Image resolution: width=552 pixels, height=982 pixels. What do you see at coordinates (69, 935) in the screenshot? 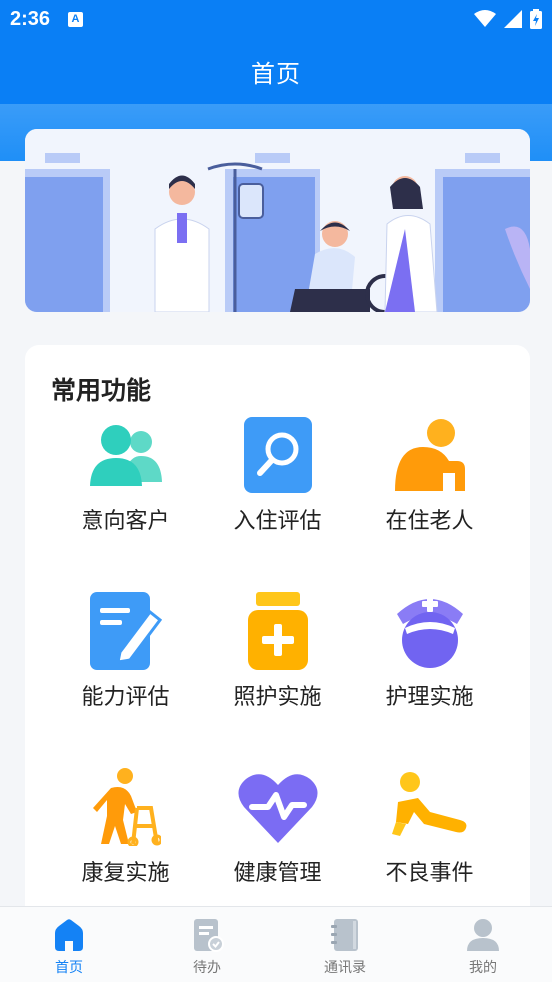
I see `home-icon` at bounding box center [69, 935].